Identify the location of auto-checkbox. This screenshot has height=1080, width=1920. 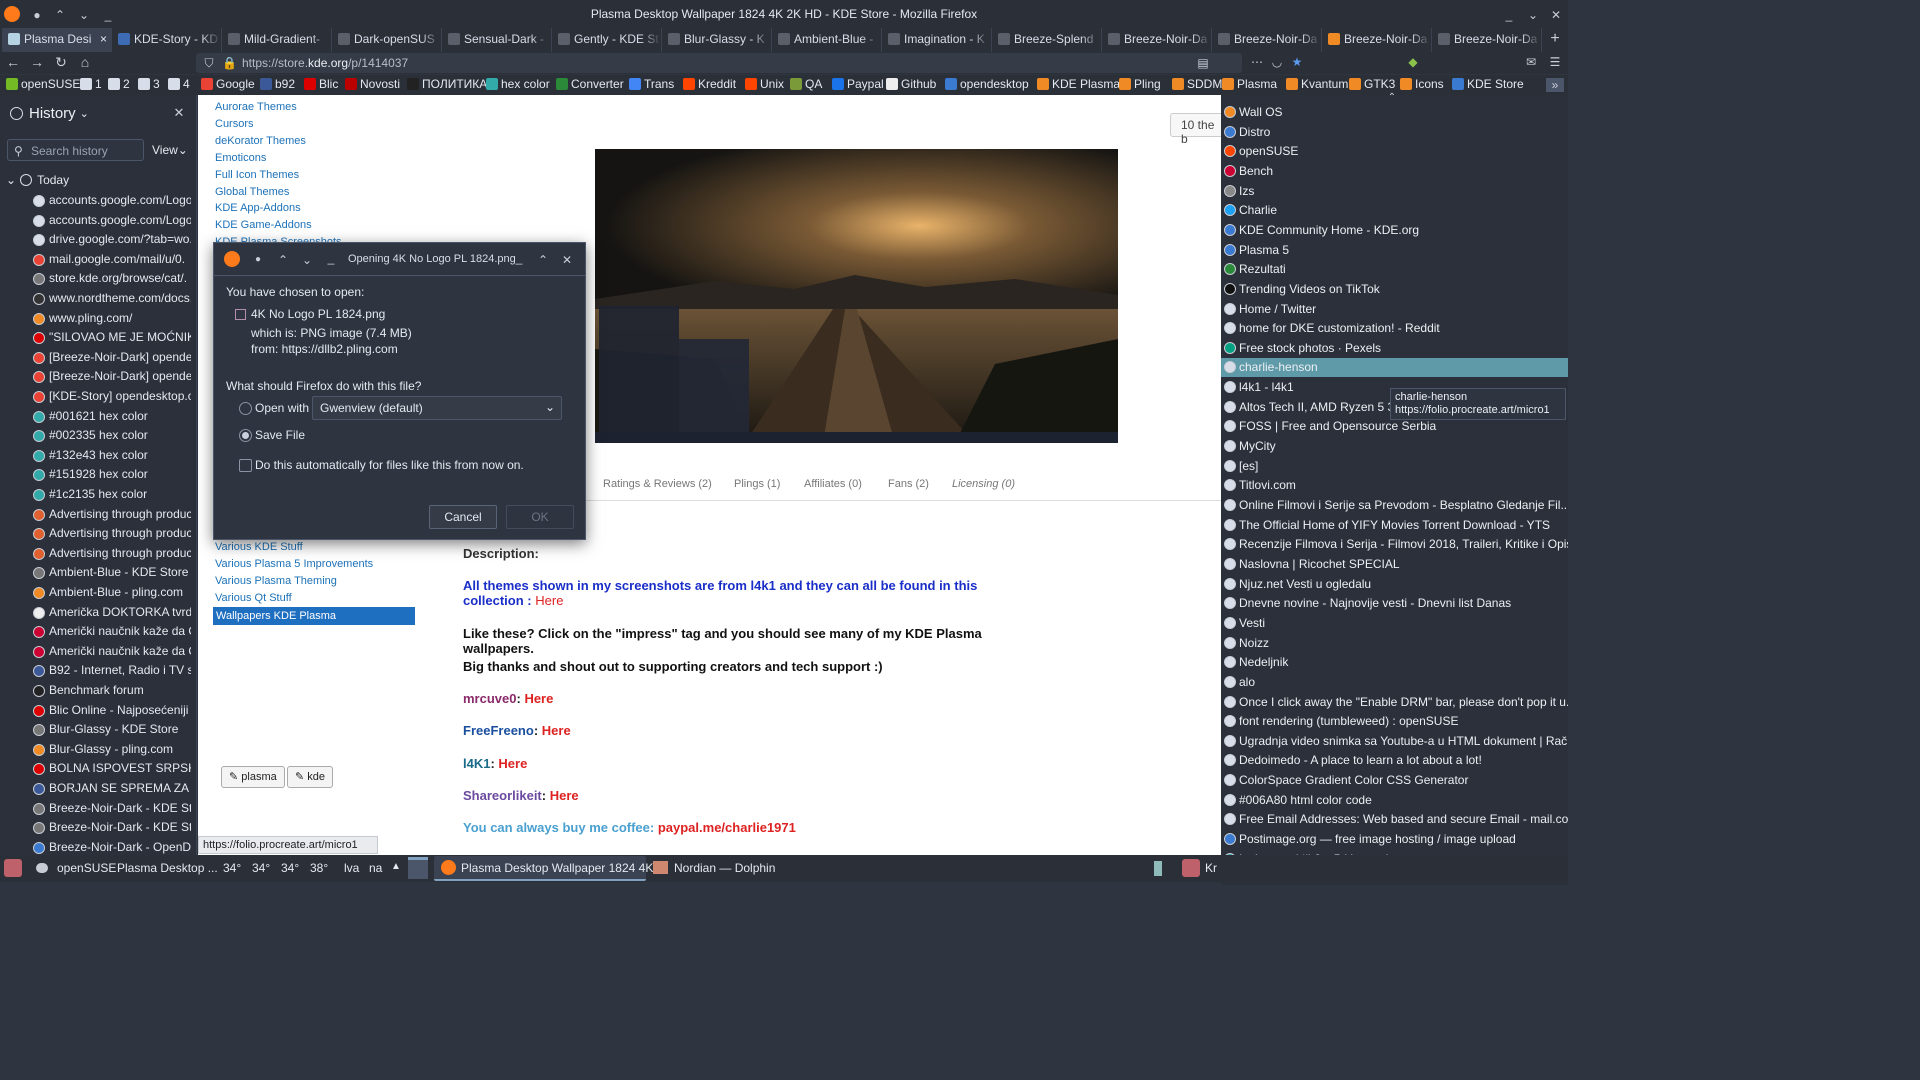
(245, 465).